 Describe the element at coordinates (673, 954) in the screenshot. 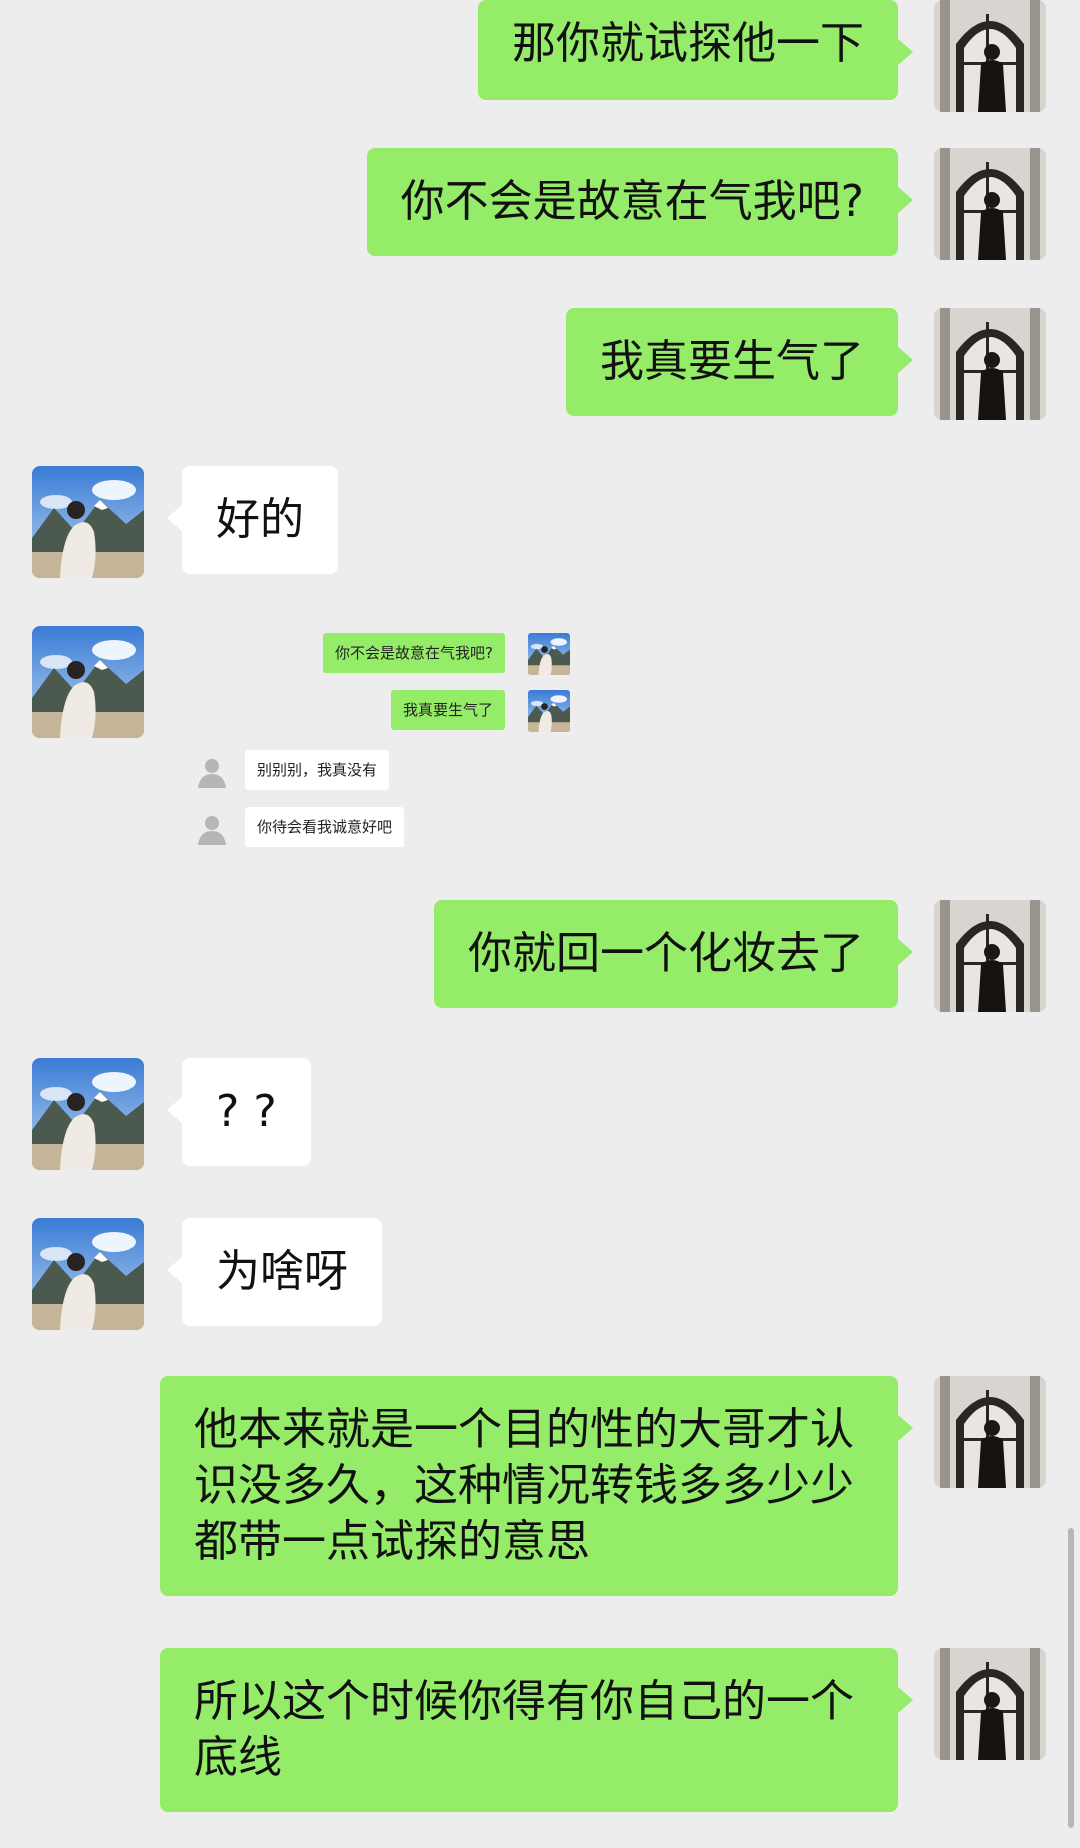

I see `message-bubble-sent: 你就回一个化妆去了` at that location.